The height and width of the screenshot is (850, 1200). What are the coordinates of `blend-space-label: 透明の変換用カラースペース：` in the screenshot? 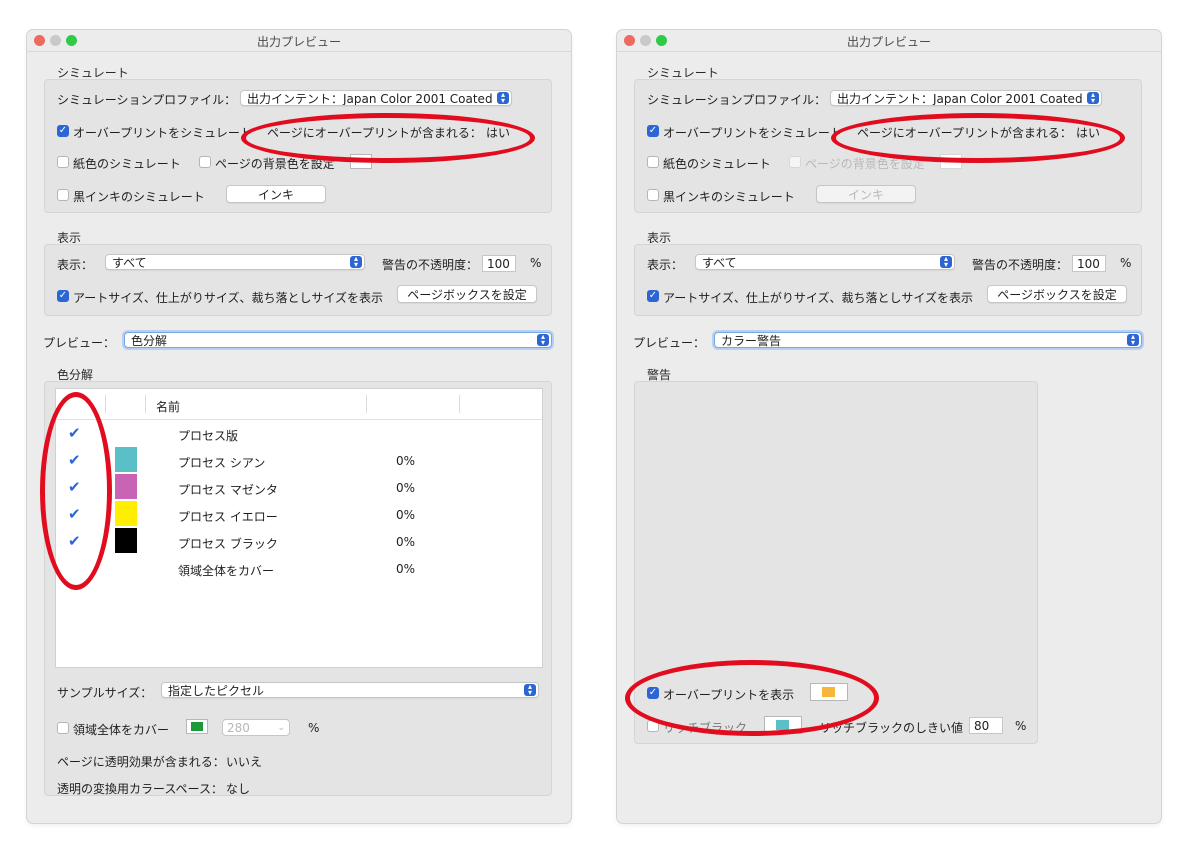 It's located at (140, 789).